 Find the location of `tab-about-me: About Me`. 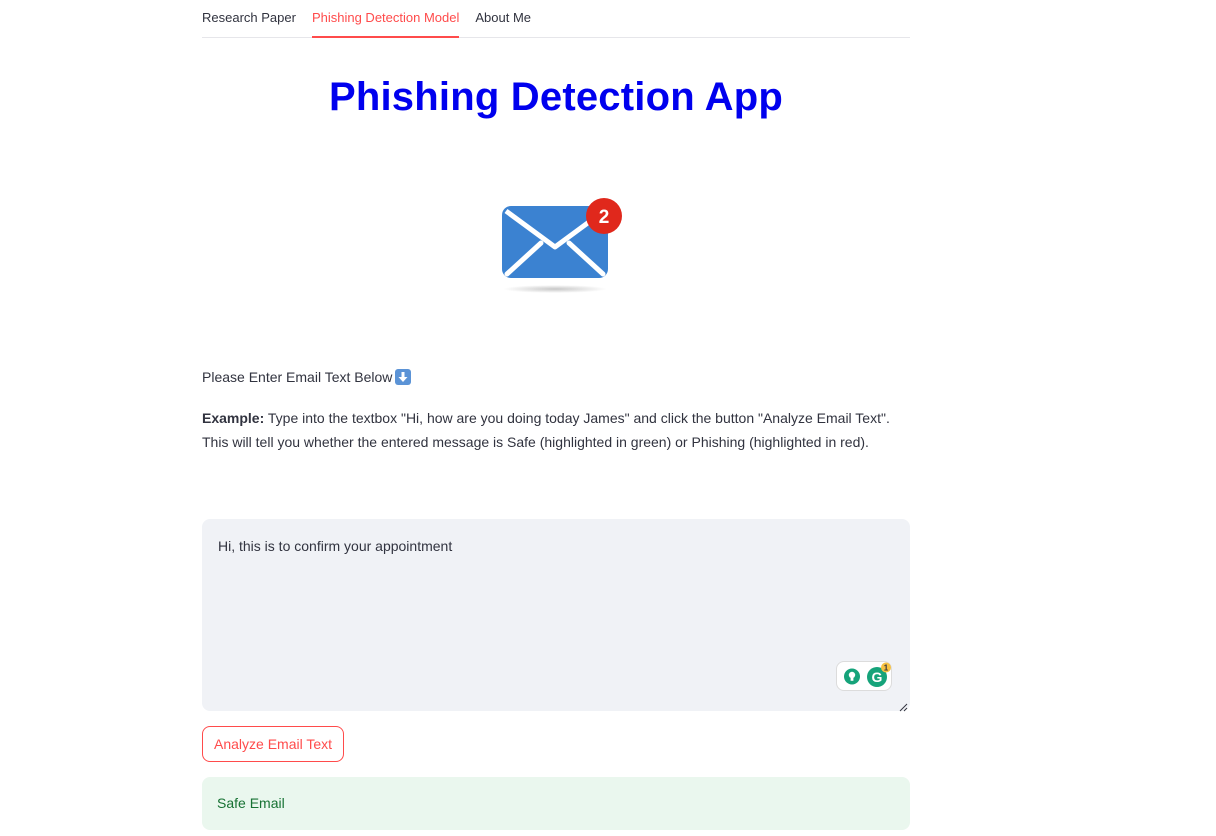

tab-about-me: About Me is located at coordinates (503, 18).